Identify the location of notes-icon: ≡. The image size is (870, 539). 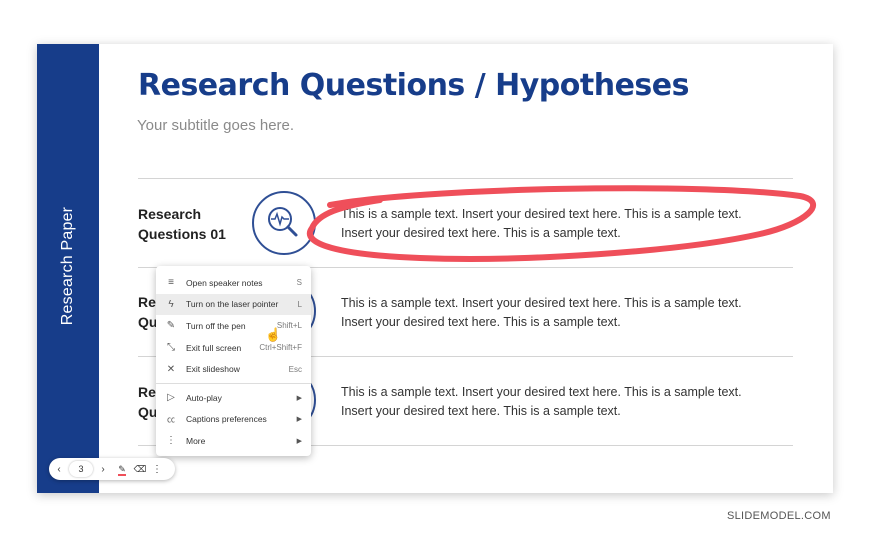
(171, 283).